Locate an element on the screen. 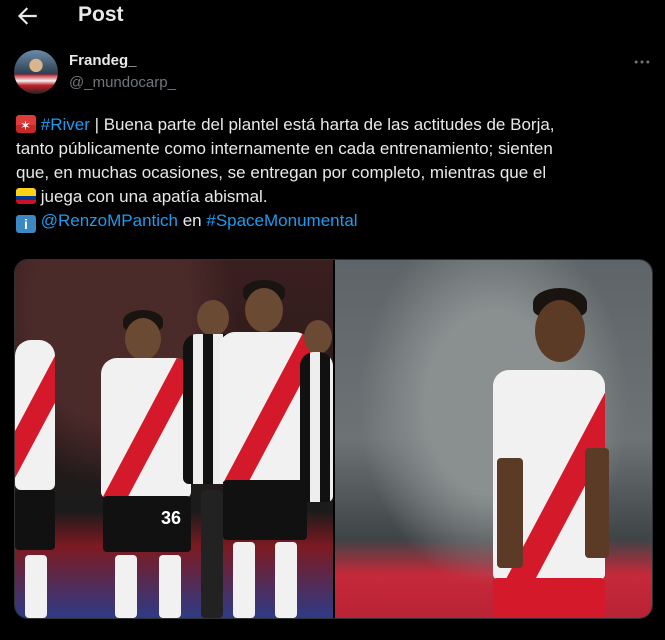 Image resolution: width=665 pixels, height=640 pixels. avatar is located at coordinates (36, 72).